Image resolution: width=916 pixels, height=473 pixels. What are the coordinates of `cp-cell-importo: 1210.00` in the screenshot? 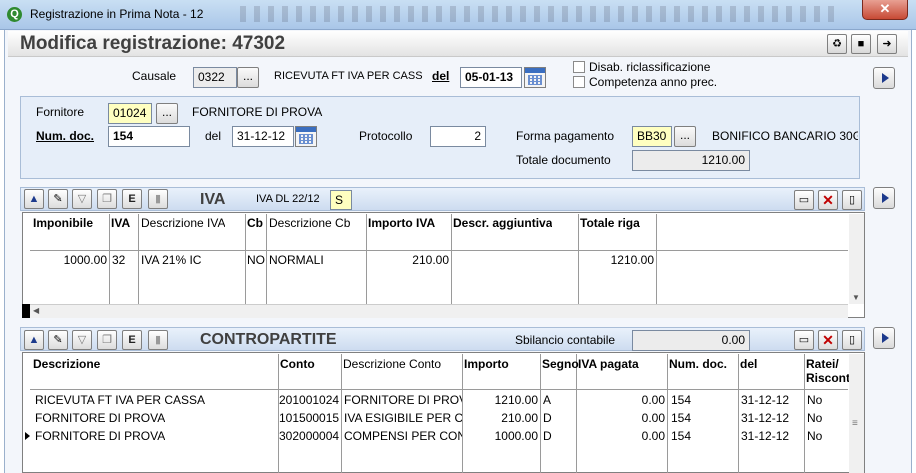 It's located at (501, 400).